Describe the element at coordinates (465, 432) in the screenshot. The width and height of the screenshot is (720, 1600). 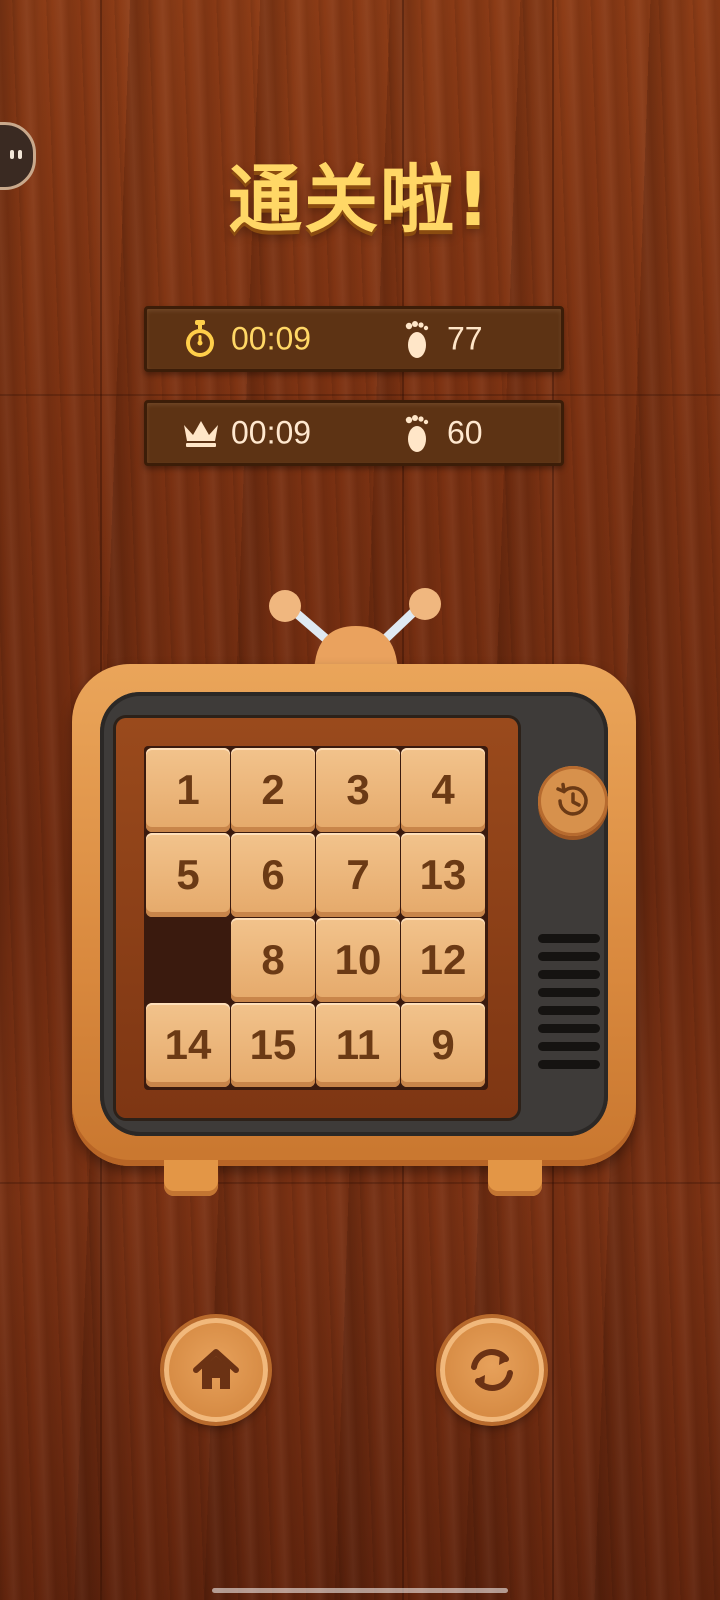
I see `best-steps: 60` at that location.